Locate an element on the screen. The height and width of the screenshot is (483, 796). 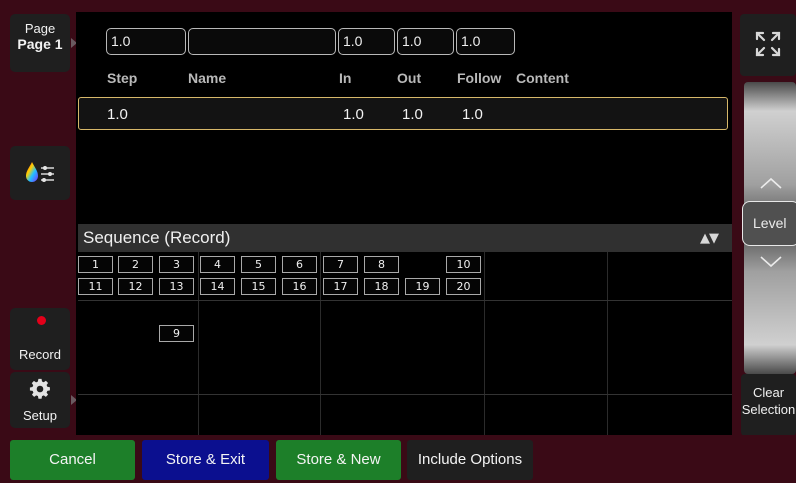
page-button: Page Page 1 is located at coordinates (43, 43).